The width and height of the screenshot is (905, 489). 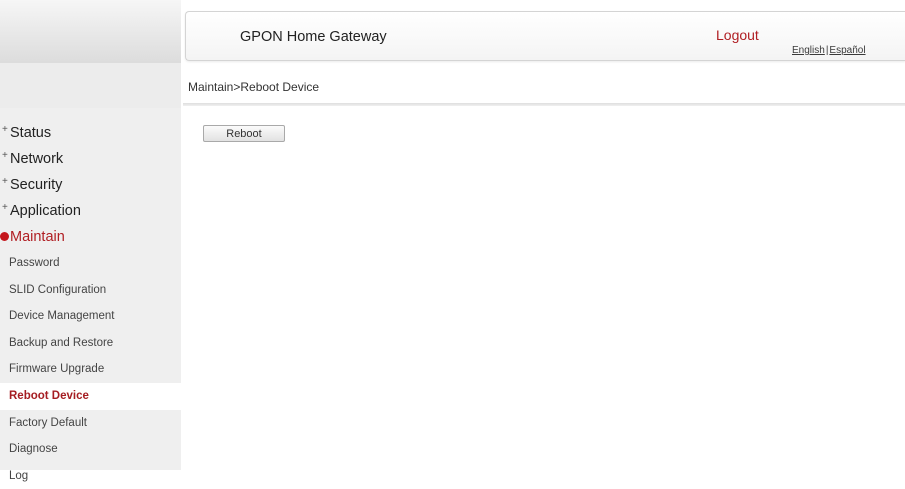 I want to click on menu-label-network: Network, so click(x=37, y=159).